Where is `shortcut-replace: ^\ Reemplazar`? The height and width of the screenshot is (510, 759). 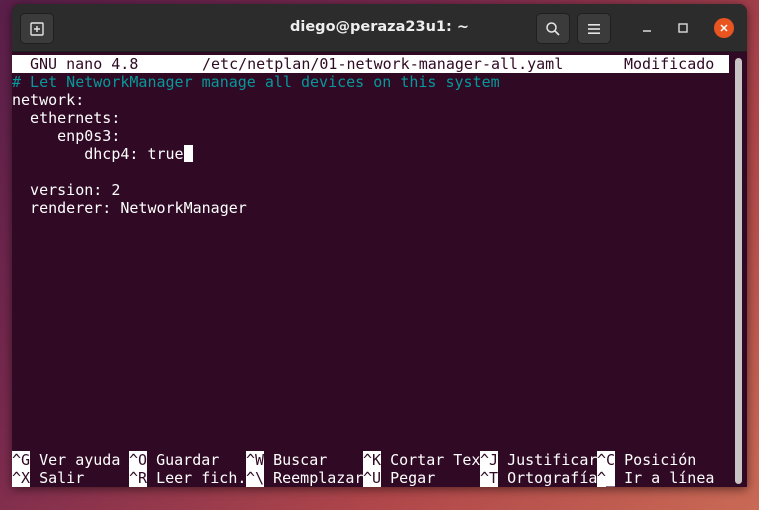 shortcut-replace: ^\ Reemplazar is located at coordinates (304, 478).